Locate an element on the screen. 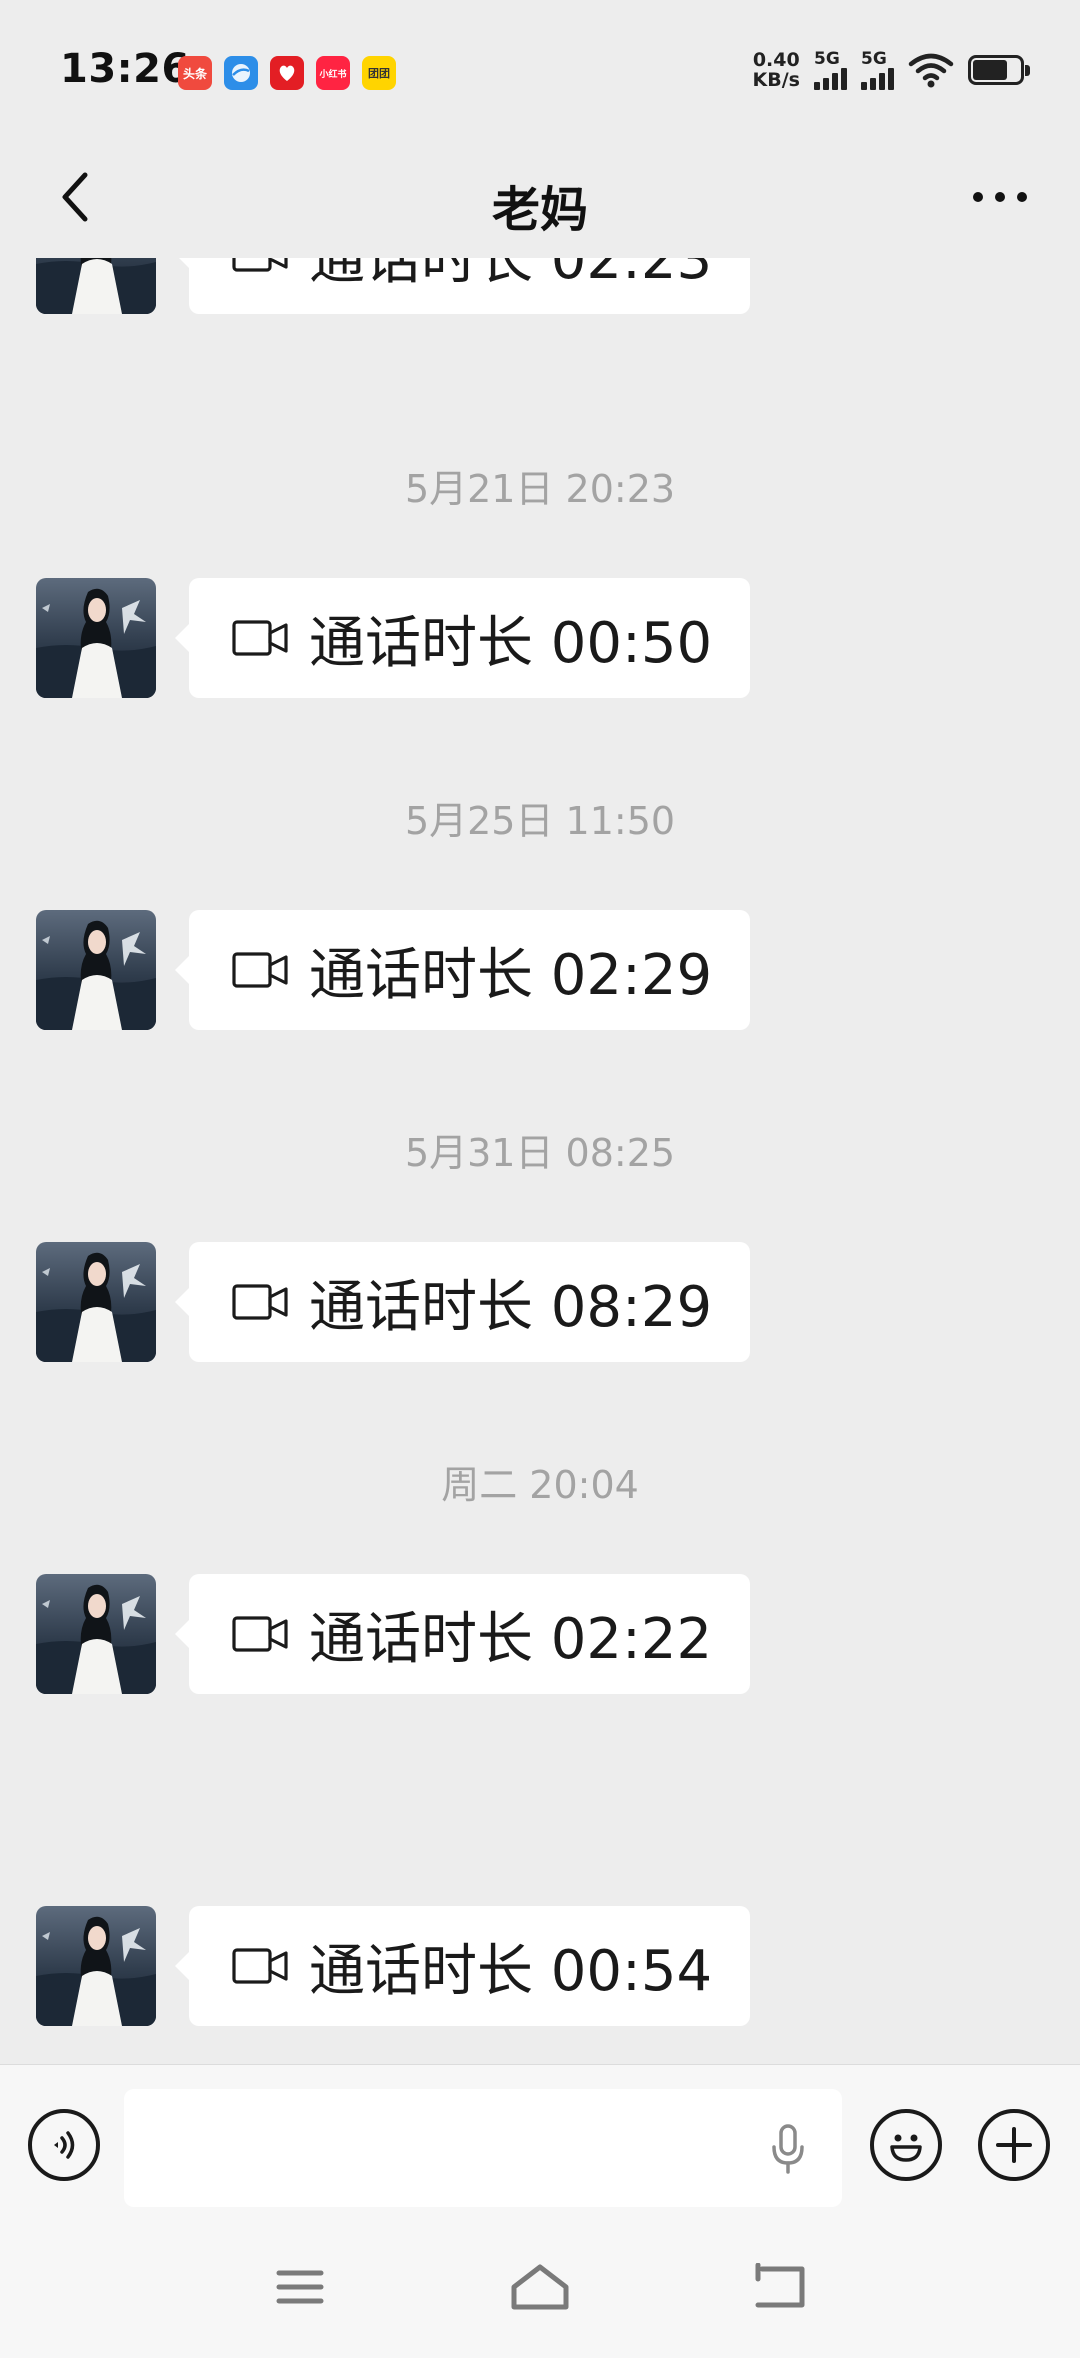 This screenshot has width=1080, height=2358. network-speed-unit: KB/s is located at coordinates (776, 80).